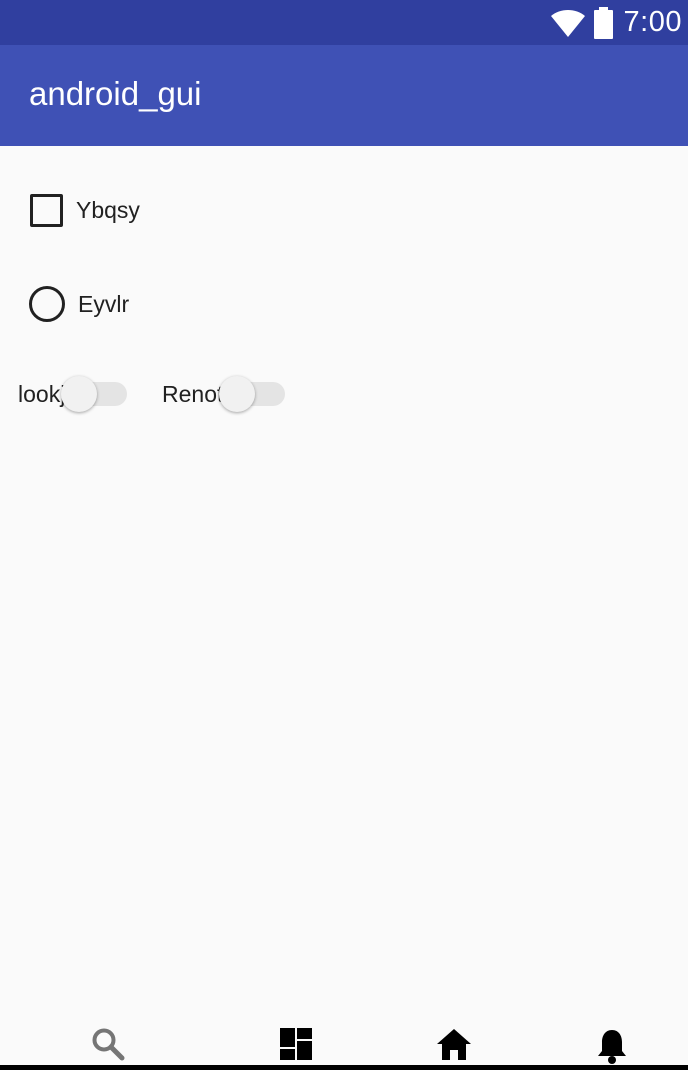 The width and height of the screenshot is (688, 1070). I want to click on status-bar: 7:00, so click(344, 22).